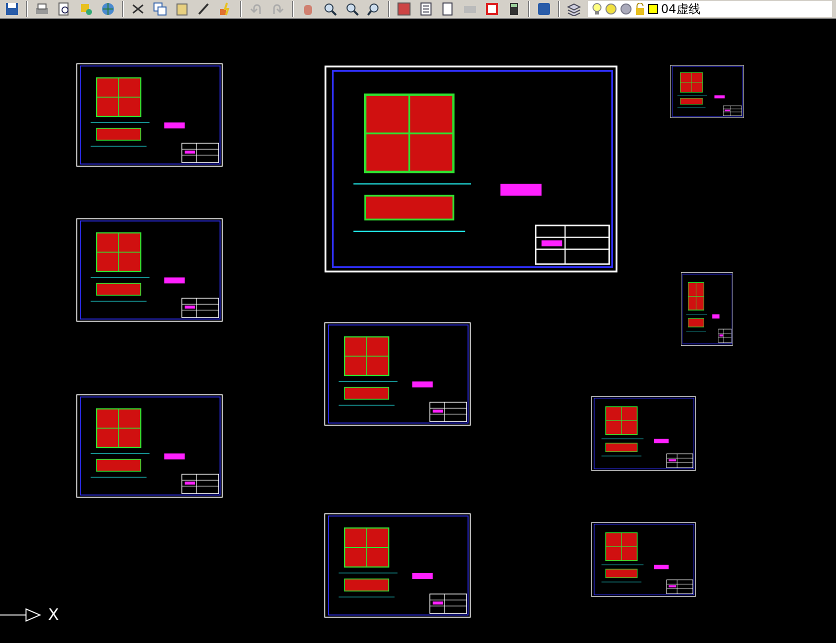  I want to click on print-button, so click(42, 9).